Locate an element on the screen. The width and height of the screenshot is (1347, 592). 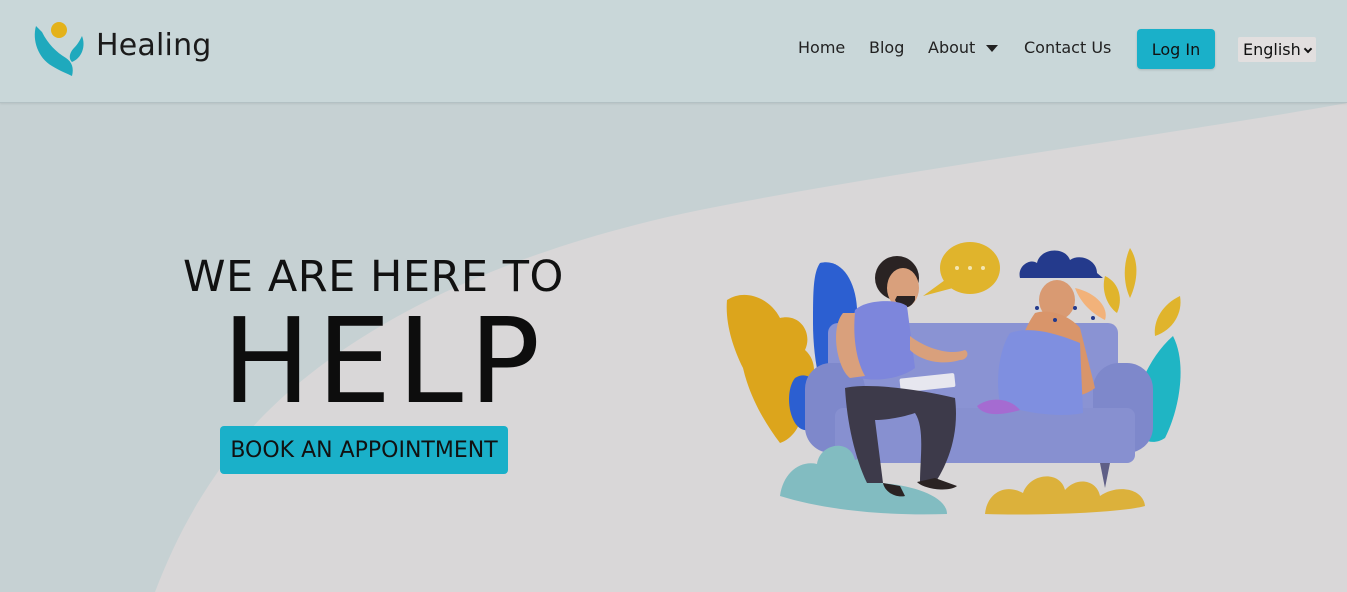
nav-blog: Blog is located at coordinates (886, 47).